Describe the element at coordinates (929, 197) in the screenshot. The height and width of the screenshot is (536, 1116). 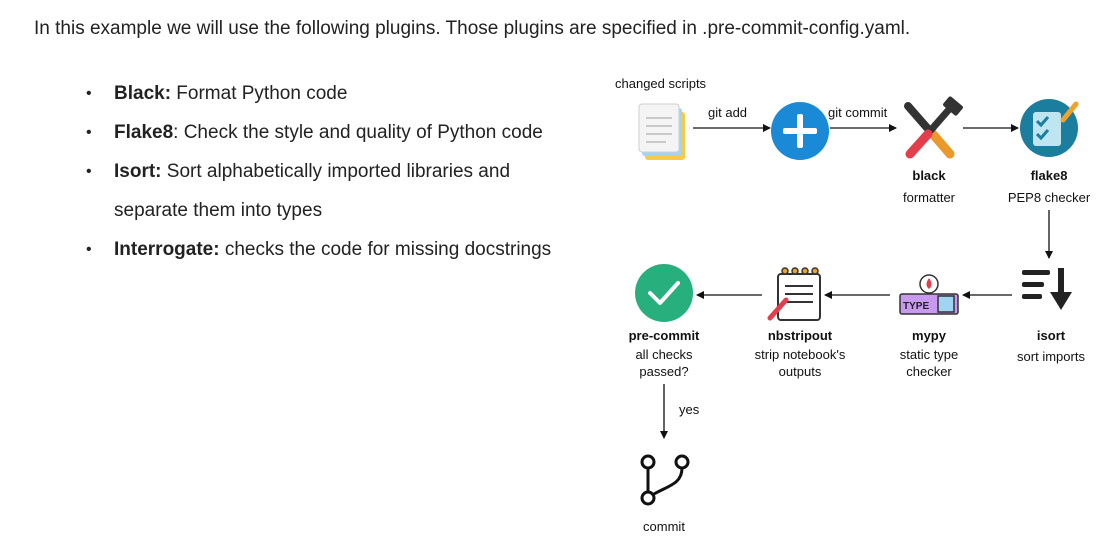
I see `black-sub: formatter` at that location.